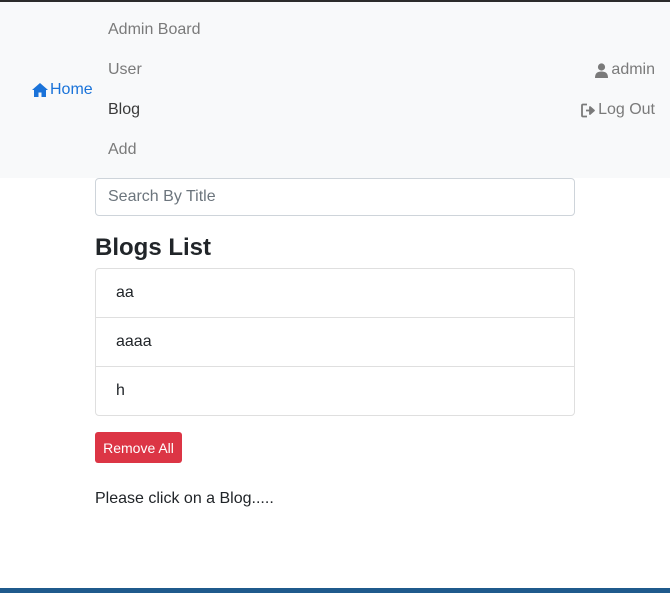 The height and width of the screenshot is (593, 670). What do you see at coordinates (335, 590) in the screenshot?
I see `taskbar-strip` at bounding box center [335, 590].